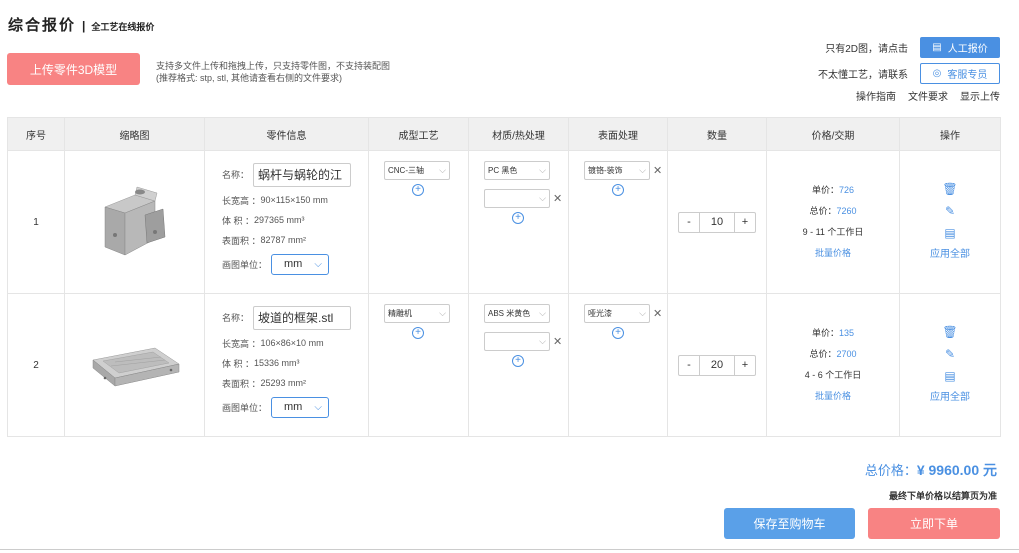 This screenshot has height=553, width=1019. Describe the element at coordinates (617, 170) in the screenshot. I see `surface-treatment-select: 镀铬-装饰 ⌵` at that location.